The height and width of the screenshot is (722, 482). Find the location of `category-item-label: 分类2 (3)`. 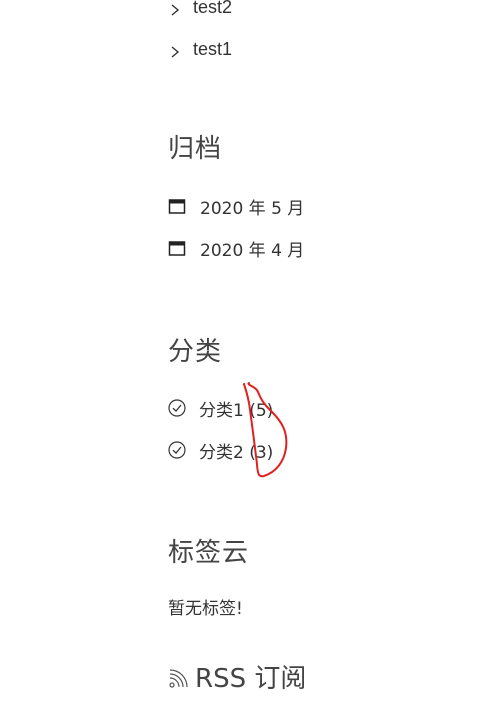

category-item-label: 分类2 (3) is located at coordinates (236, 452).